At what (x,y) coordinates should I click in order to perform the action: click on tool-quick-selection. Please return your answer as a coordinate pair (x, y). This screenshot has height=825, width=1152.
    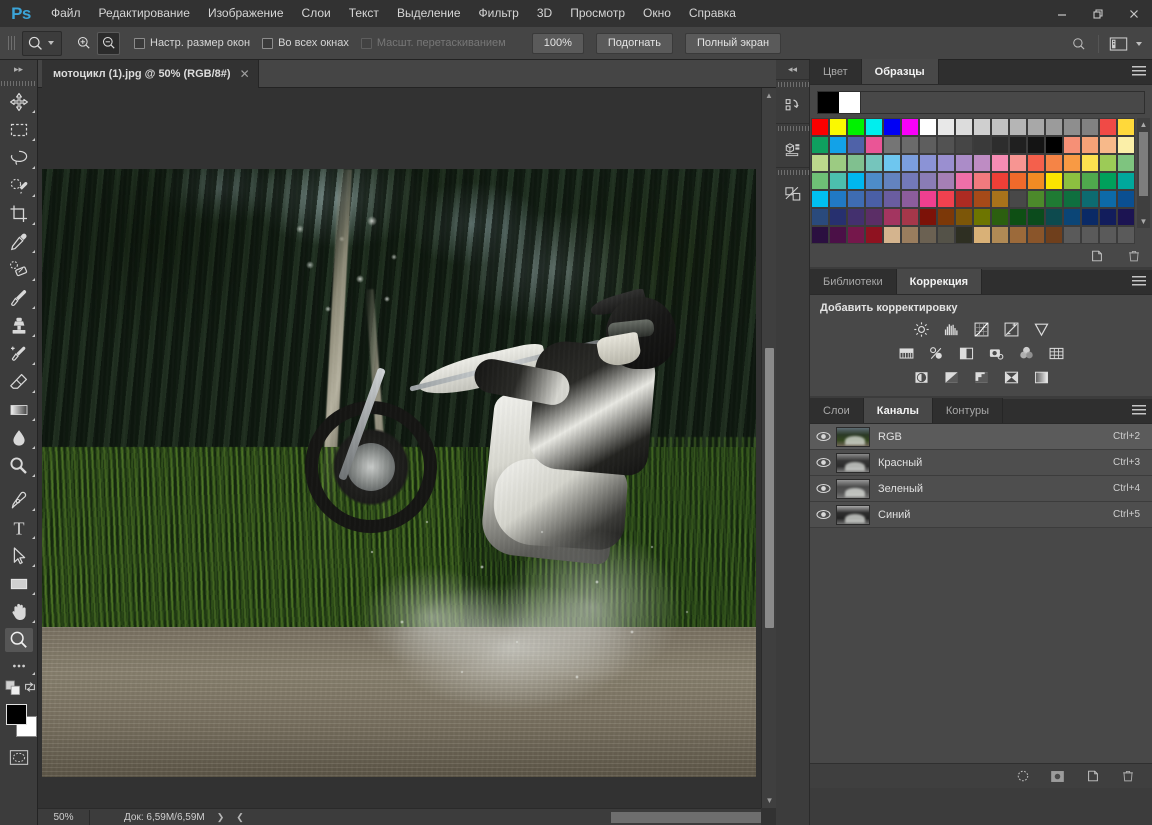
    Looking at the image, I should click on (19, 186).